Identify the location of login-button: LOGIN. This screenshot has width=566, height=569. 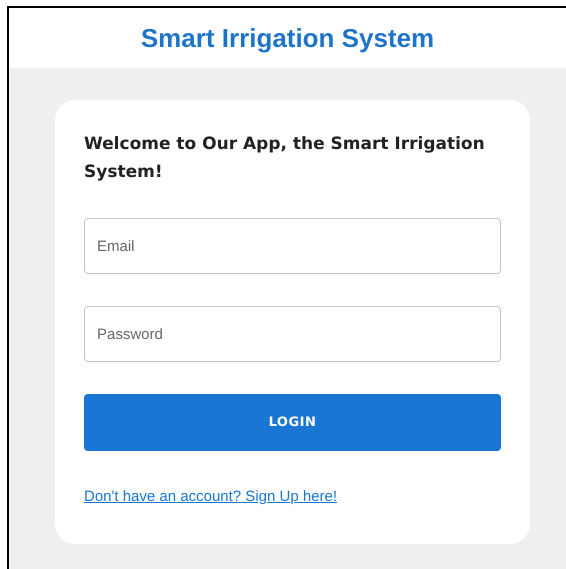
(292, 422).